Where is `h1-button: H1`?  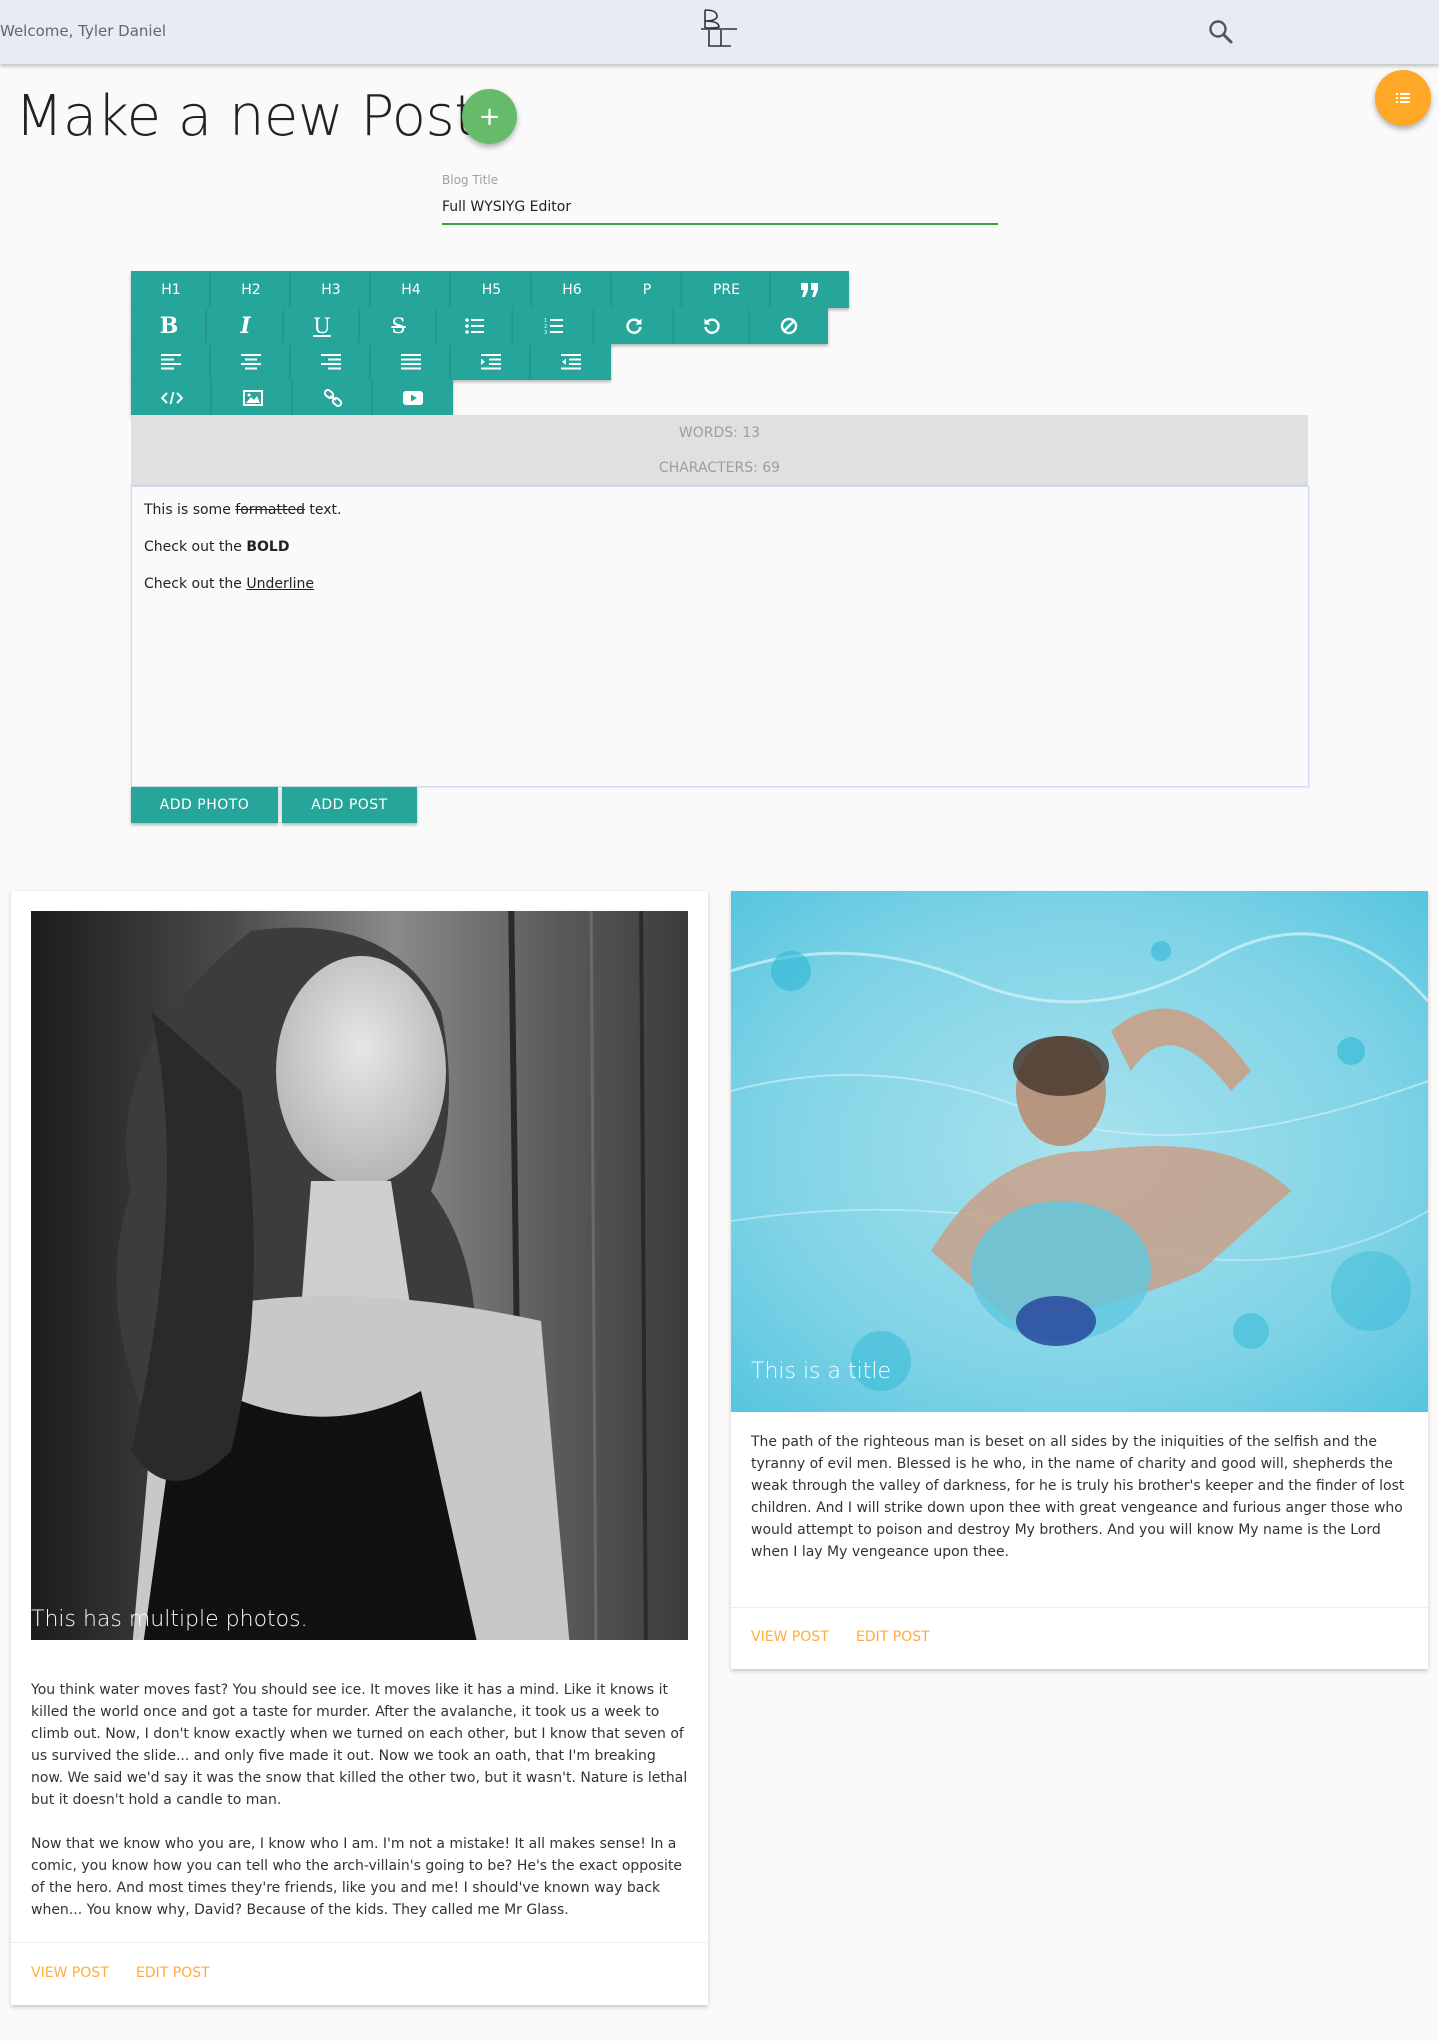
h1-button: H1 is located at coordinates (171, 289).